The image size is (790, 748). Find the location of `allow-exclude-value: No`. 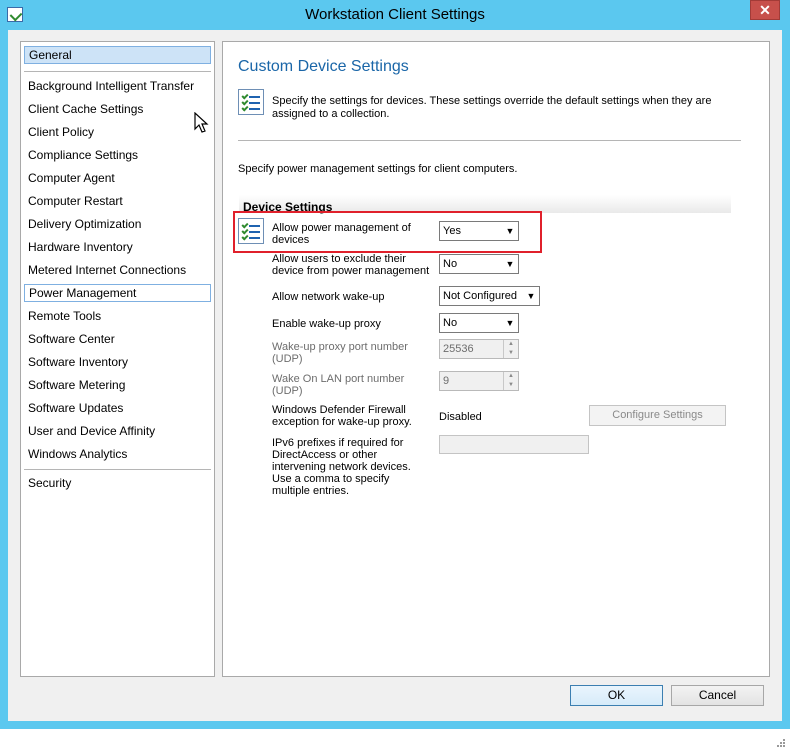

allow-exclude-value: No is located at coordinates (450, 264).